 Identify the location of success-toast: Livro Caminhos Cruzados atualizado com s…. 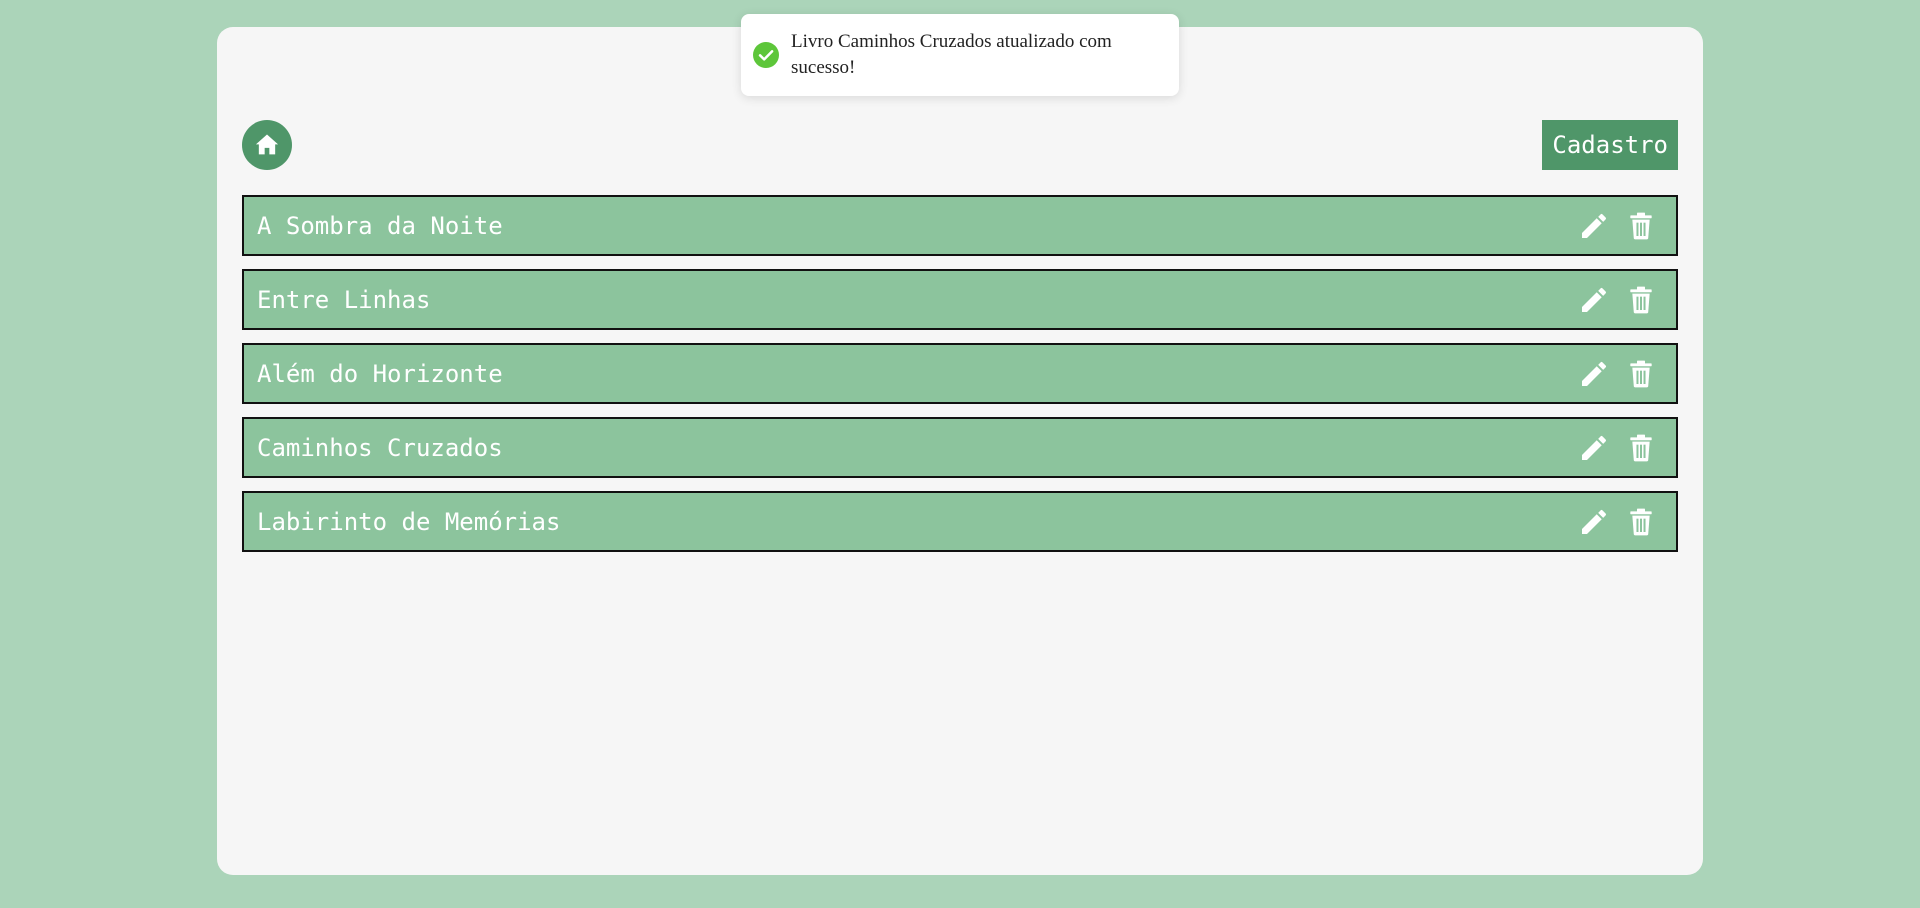
(960, 55).